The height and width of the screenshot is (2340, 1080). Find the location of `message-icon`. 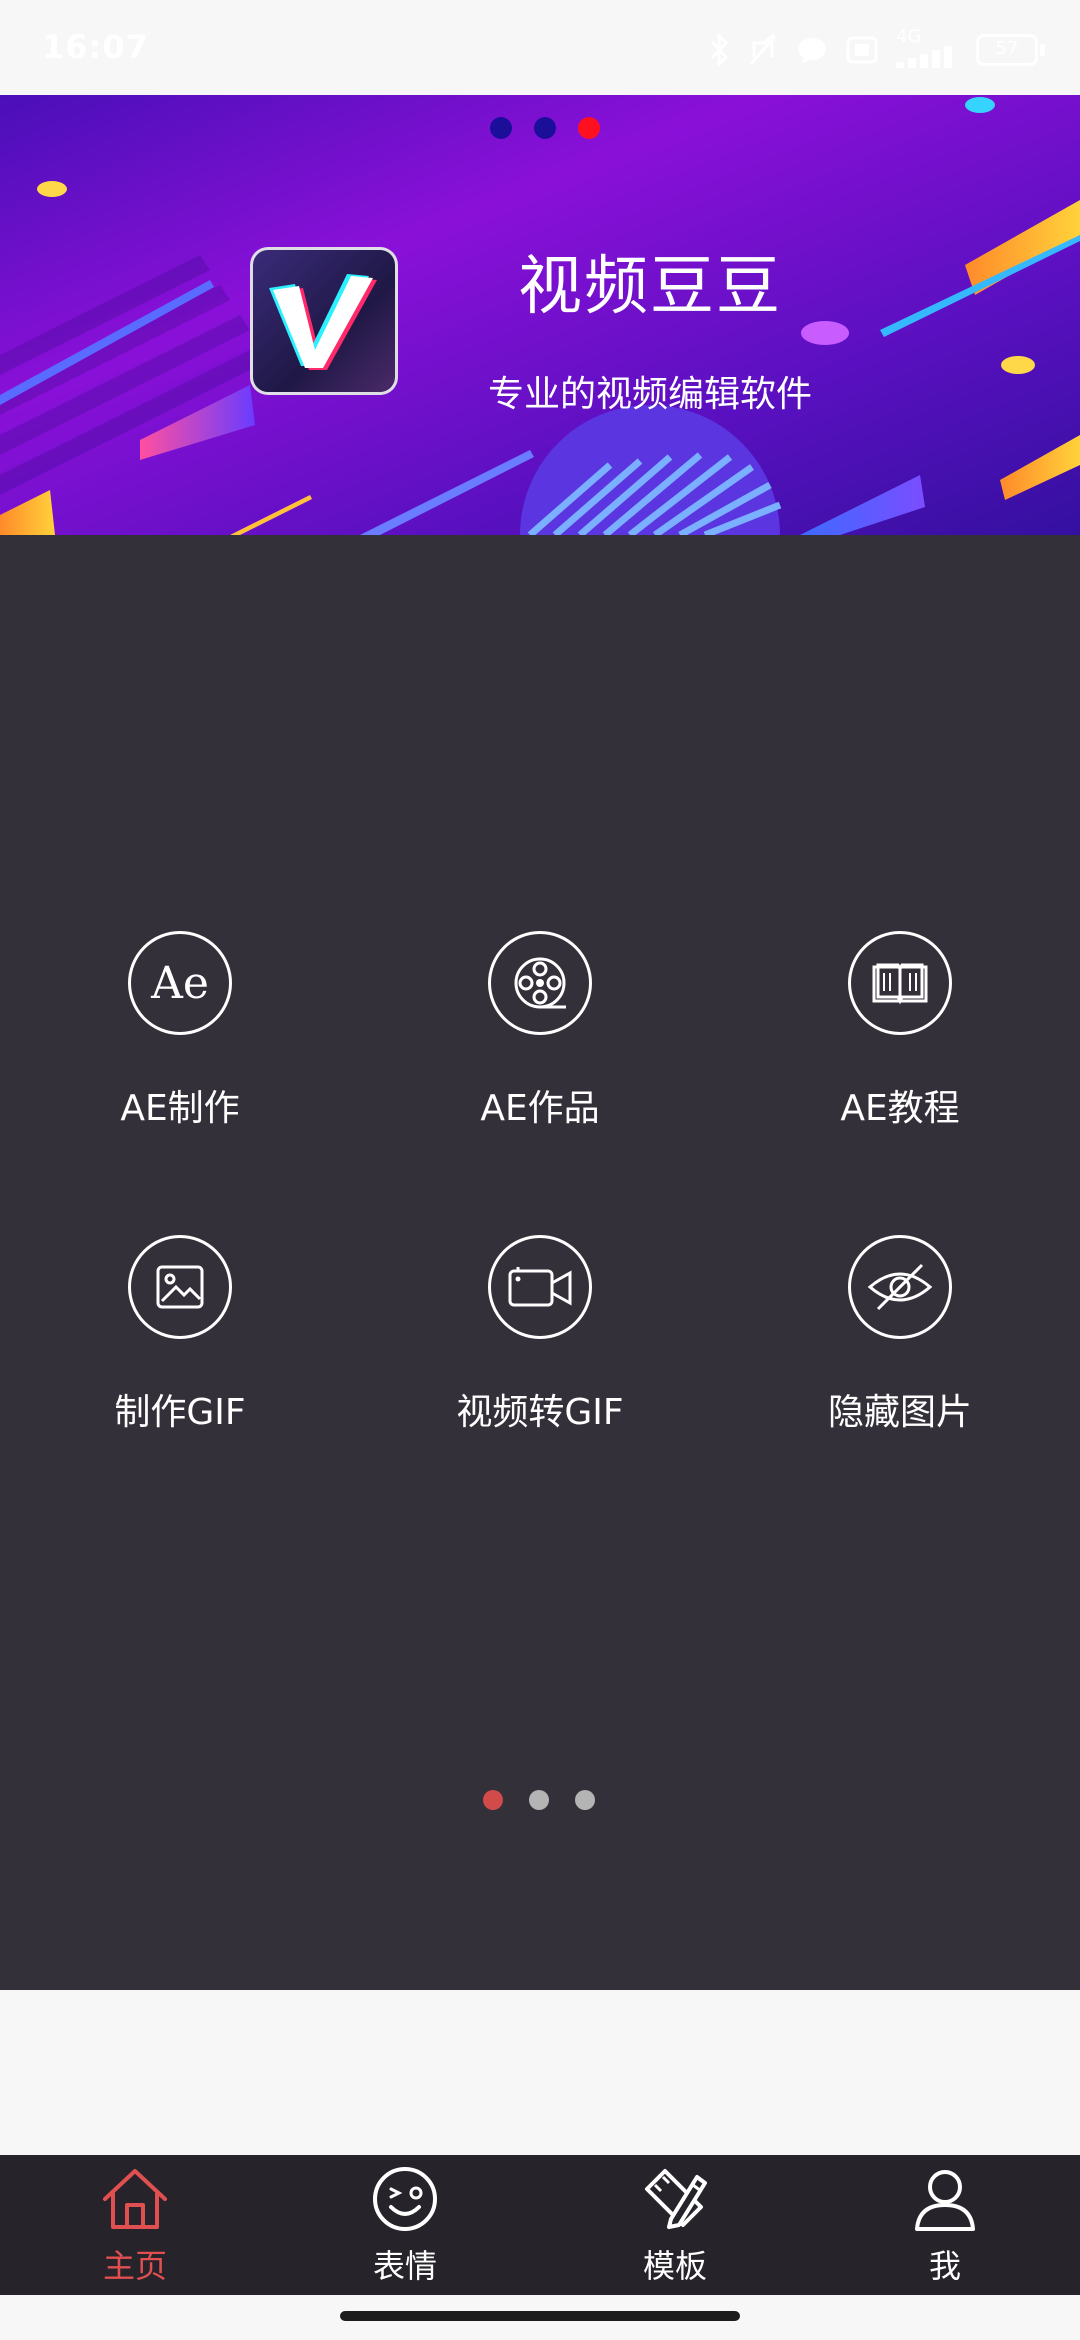

message-icon is located at coordinates (812, 51).